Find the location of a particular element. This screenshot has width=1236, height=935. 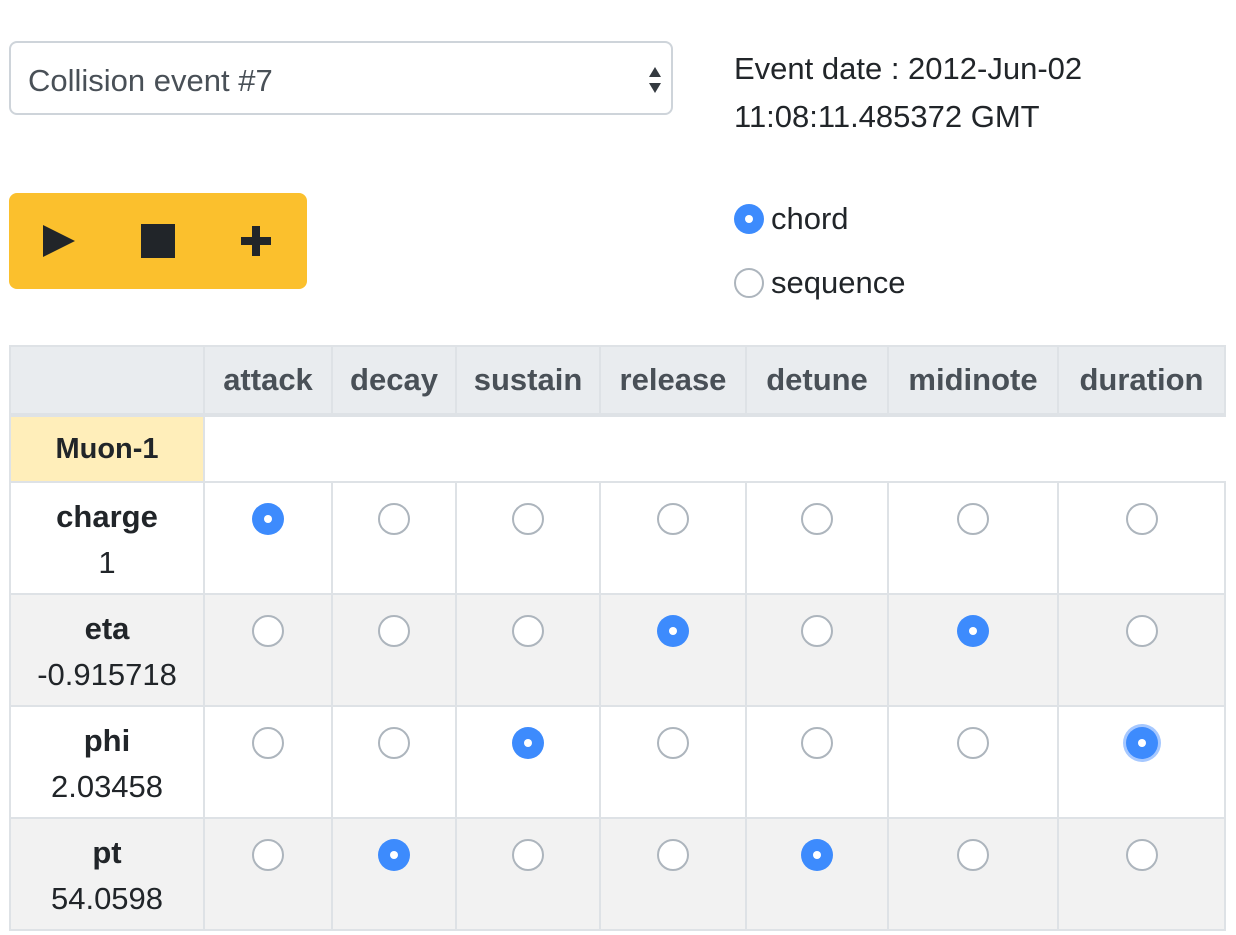

mapping-radio-pt-release is located at coordinates (673, 855).